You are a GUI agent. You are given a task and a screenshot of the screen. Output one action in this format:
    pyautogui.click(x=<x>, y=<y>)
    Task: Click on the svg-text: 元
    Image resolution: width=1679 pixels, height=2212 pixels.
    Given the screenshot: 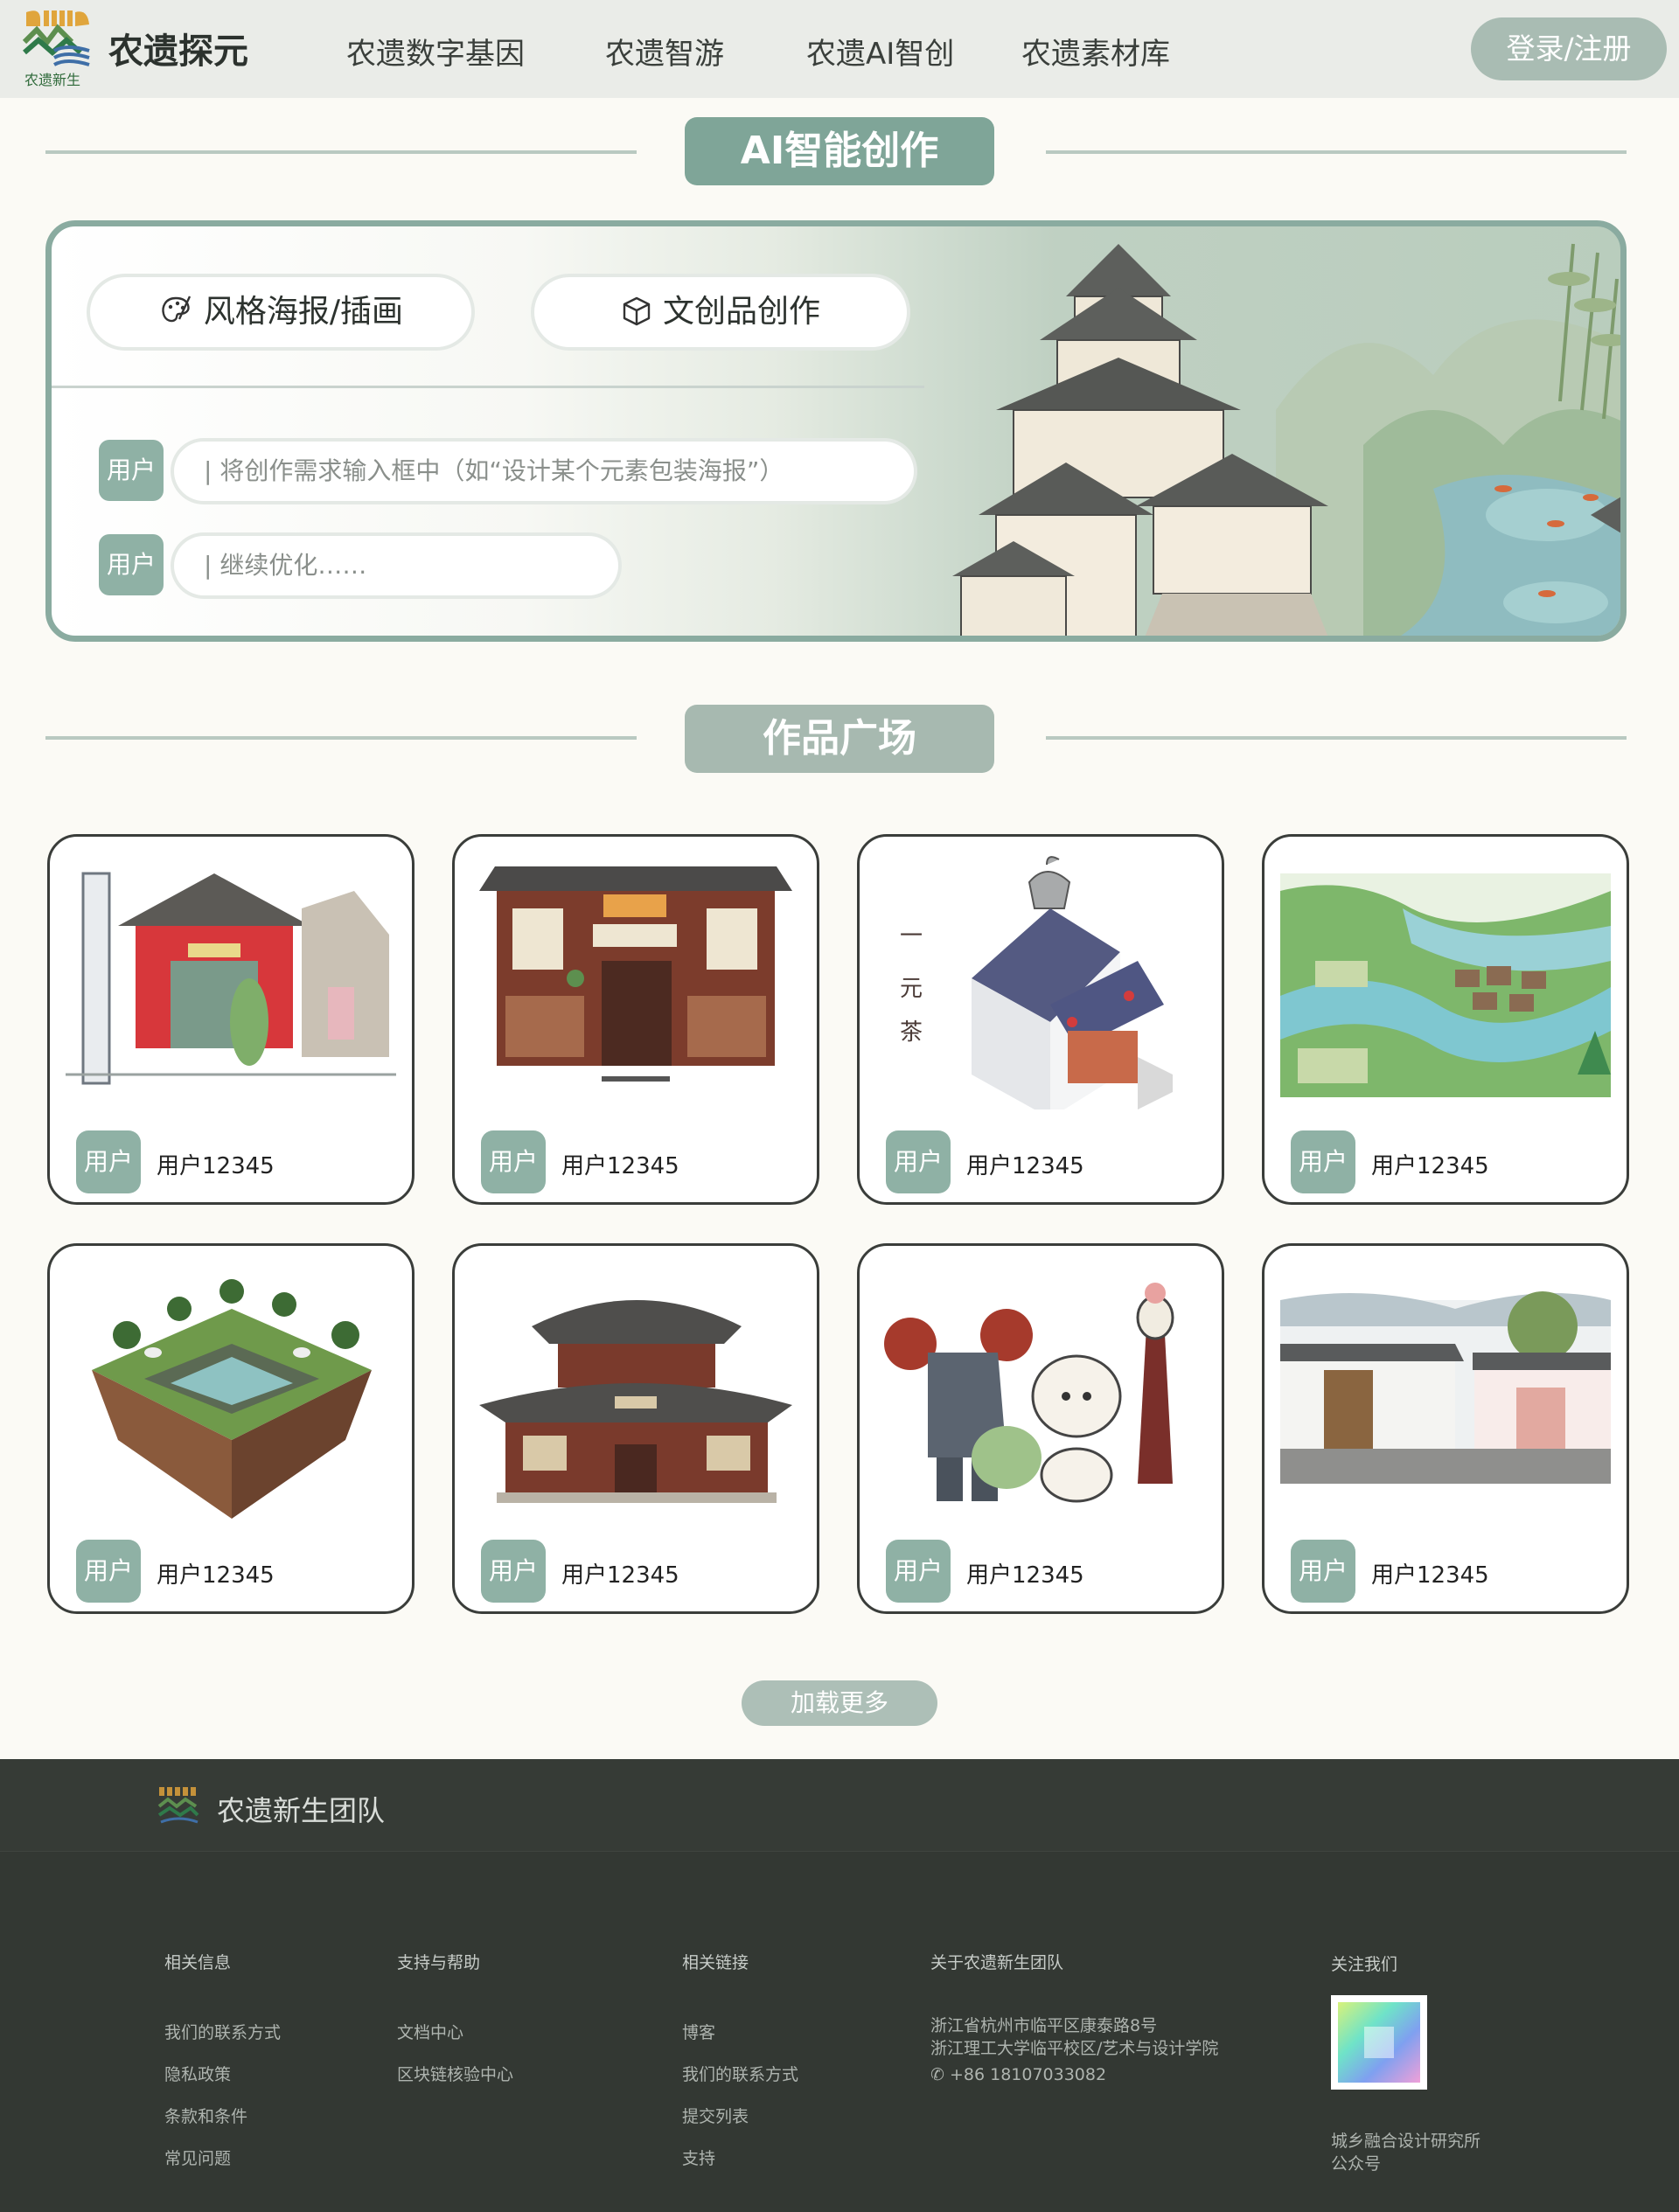 What is the action you would take?
    pyautogui.click(x=911, y=989)
    